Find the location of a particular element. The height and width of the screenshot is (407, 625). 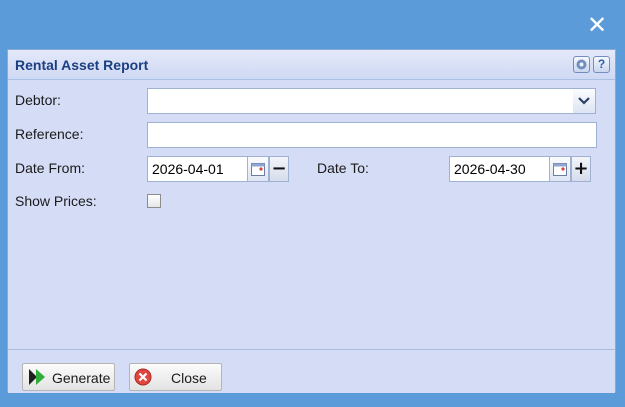

close-button-label: Close is located at coordinates (189, 378).